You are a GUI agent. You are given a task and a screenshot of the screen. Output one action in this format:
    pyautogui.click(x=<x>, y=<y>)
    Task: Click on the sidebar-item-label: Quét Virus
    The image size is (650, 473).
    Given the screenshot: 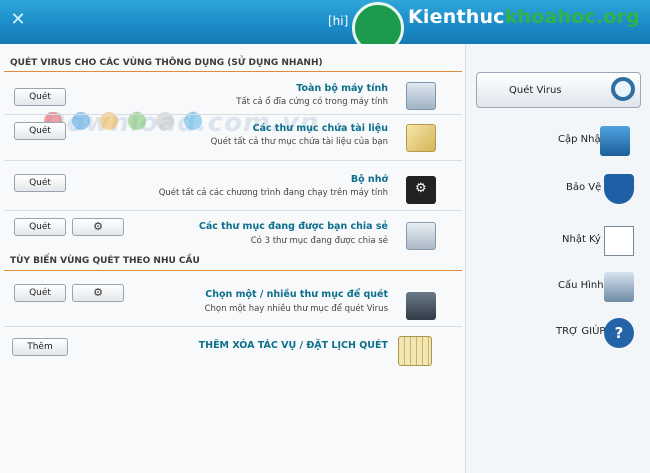 What is the action you would take?
    pyautogui.click(x=535, y=90)
    